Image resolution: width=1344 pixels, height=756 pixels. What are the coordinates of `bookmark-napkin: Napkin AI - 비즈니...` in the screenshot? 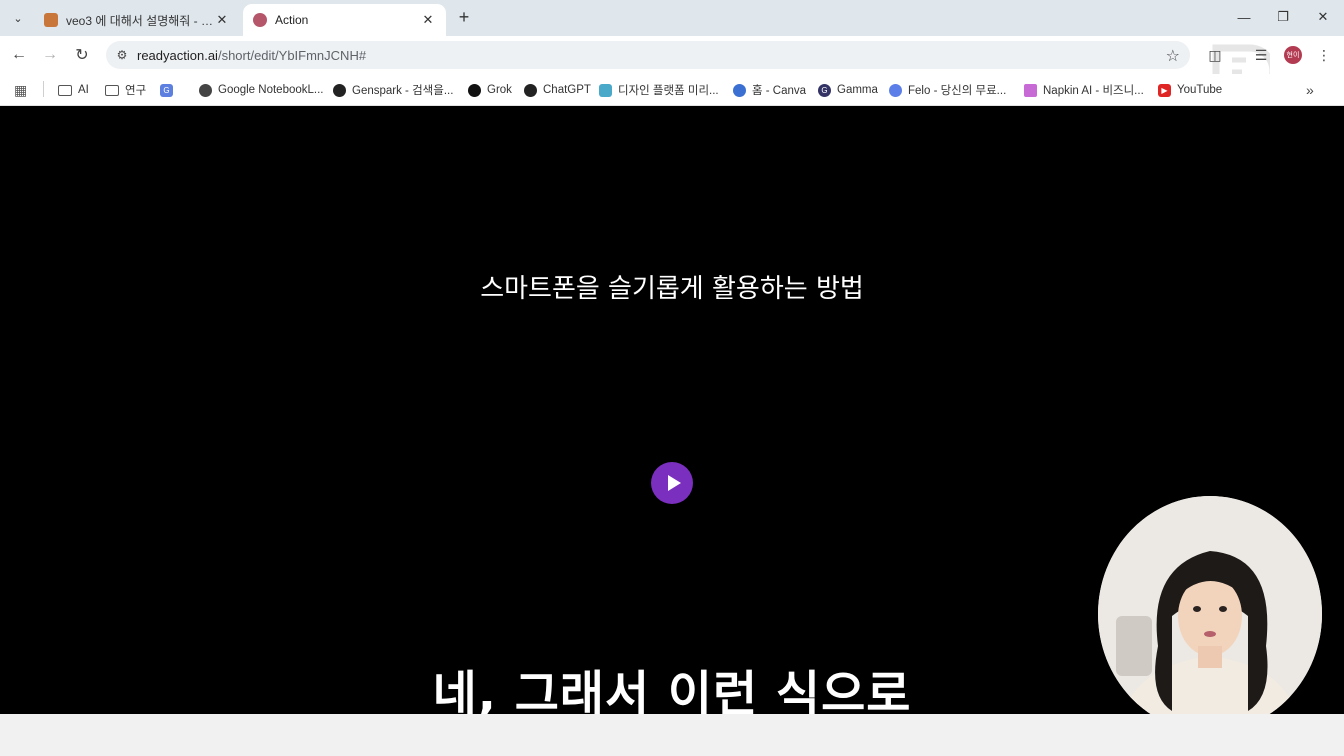 It's located at (1084, 90).